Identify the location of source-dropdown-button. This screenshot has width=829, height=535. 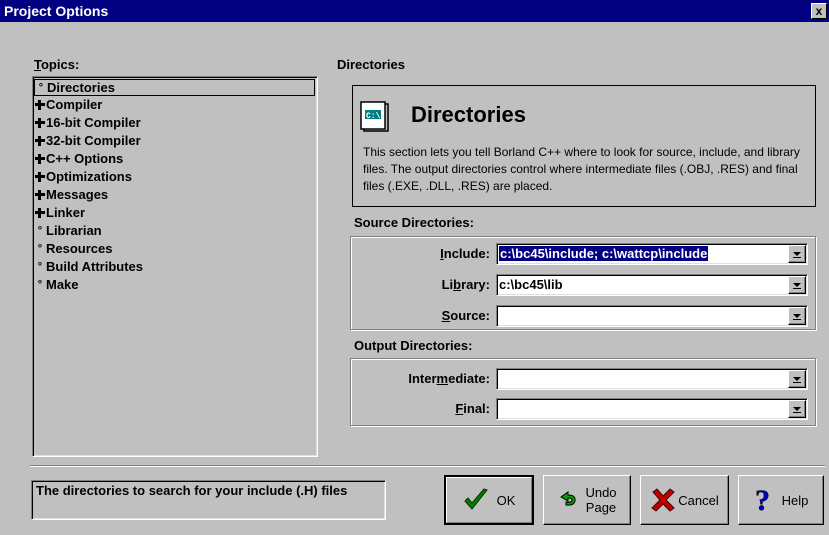
(797, 316).